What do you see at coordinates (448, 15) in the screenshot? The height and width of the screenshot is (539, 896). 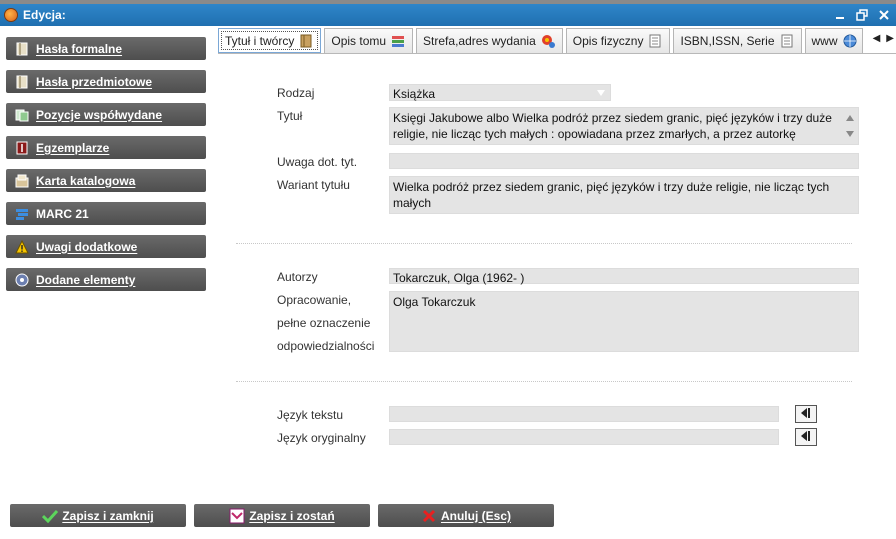 I see `title-bar: Edycja:` at bounding box center [448, 15].